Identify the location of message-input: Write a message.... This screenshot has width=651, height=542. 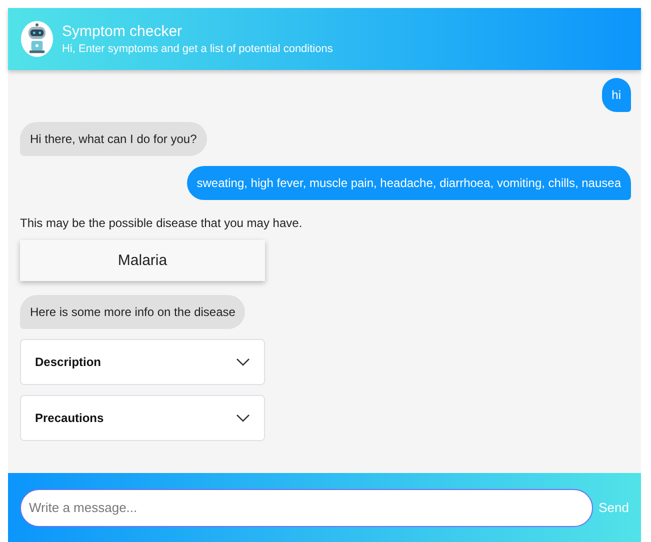
(306, 507).